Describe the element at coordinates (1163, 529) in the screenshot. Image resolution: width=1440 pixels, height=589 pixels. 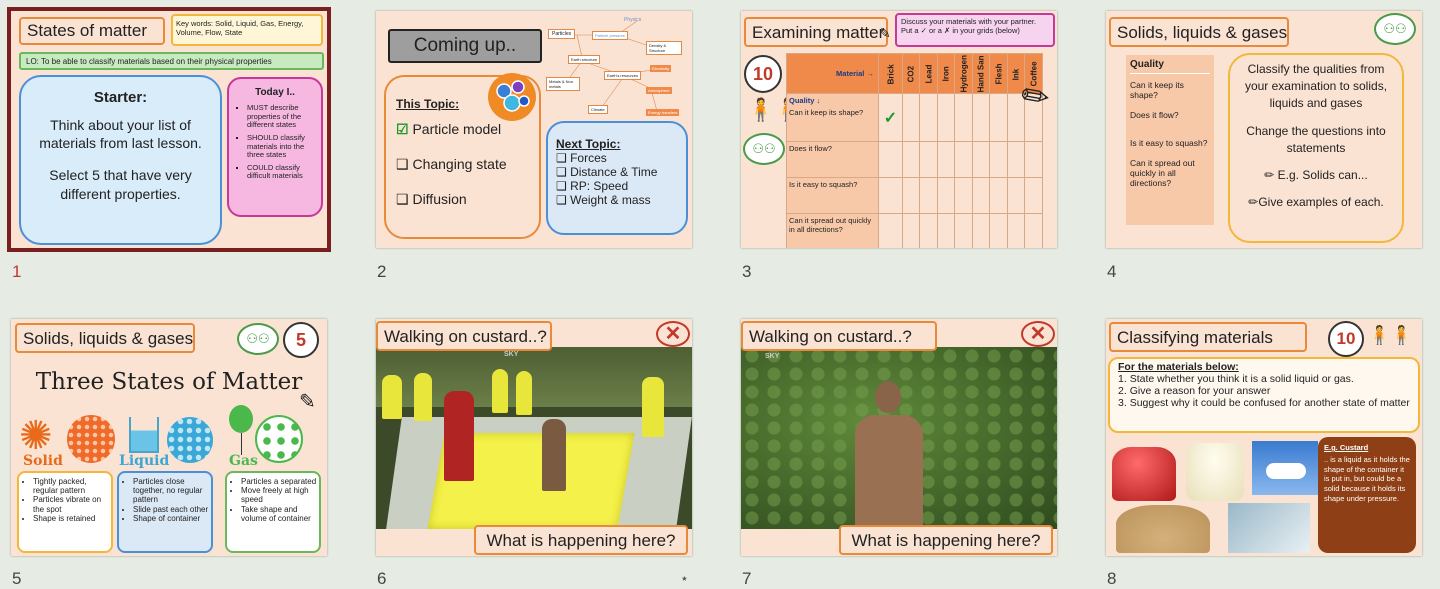
I see `sand-image` at that location.